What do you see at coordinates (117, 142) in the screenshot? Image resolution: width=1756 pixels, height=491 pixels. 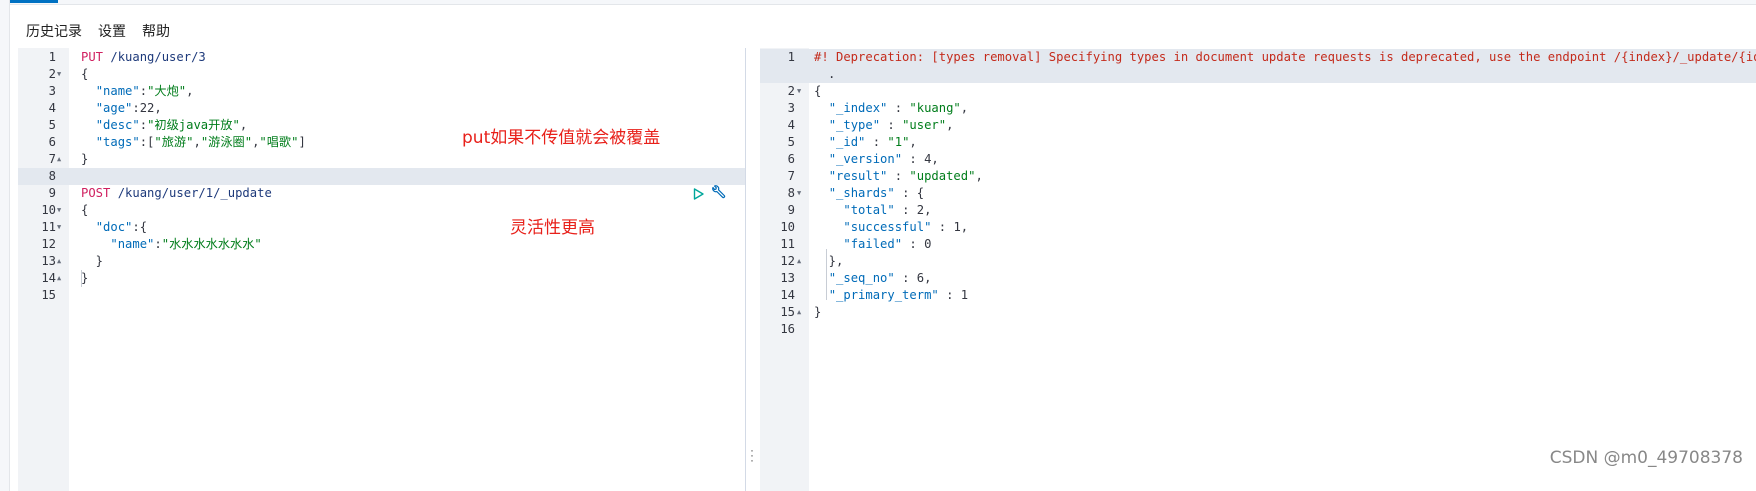 I see `code-token: "tags"` at bounding box center [117, 142].